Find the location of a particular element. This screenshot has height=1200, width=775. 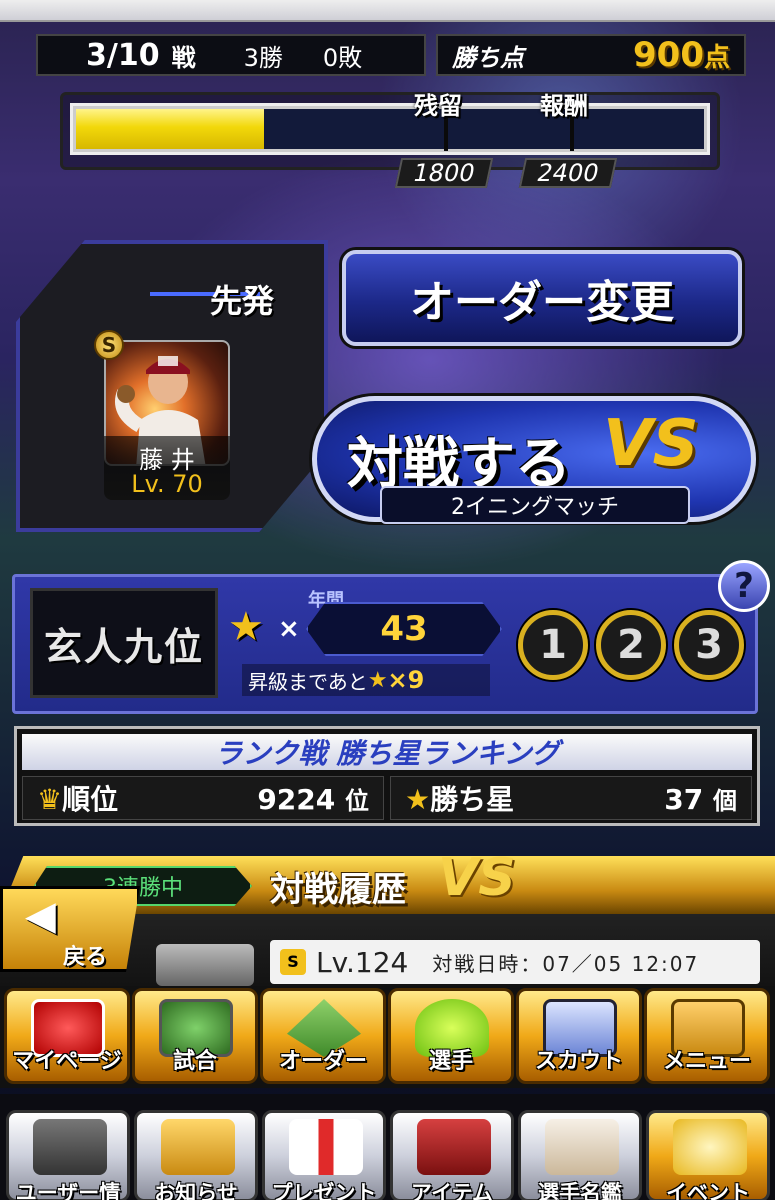

nav-player-book-label: 選手名鑑 is located at coordinates (580, 1190).